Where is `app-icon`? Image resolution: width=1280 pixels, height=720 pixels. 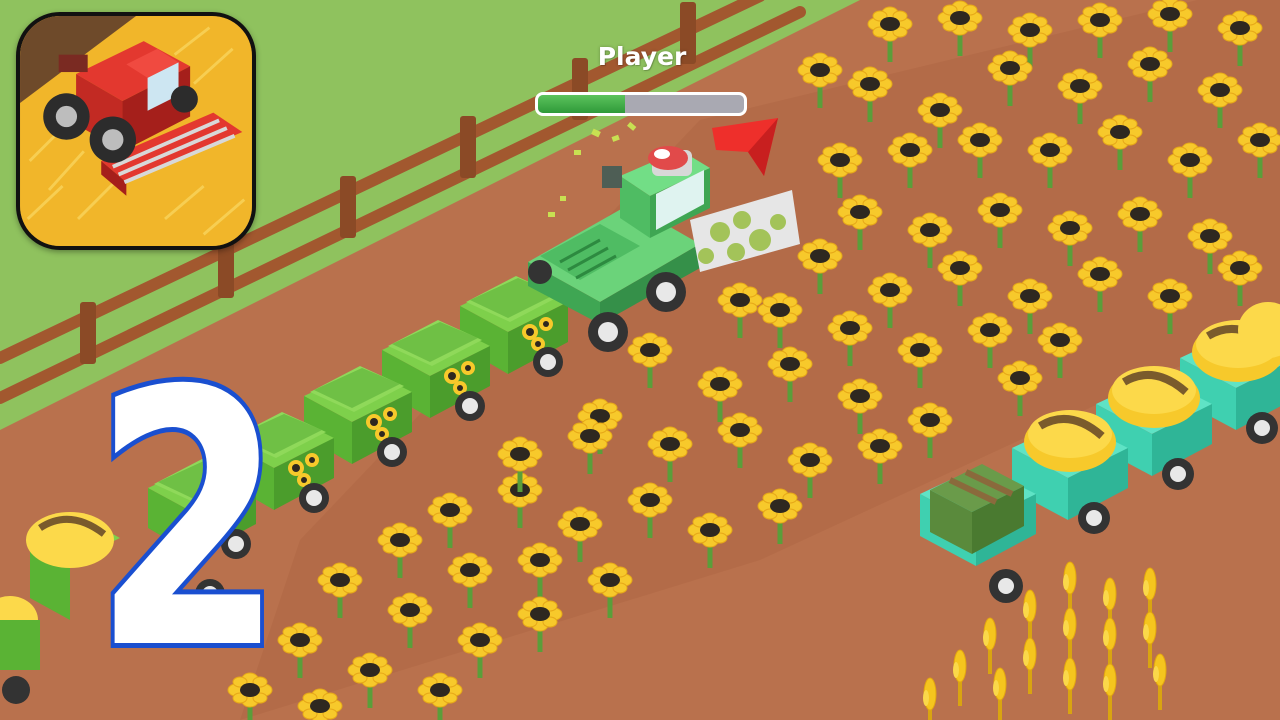
app-icon is located at coordinates (136, 131).